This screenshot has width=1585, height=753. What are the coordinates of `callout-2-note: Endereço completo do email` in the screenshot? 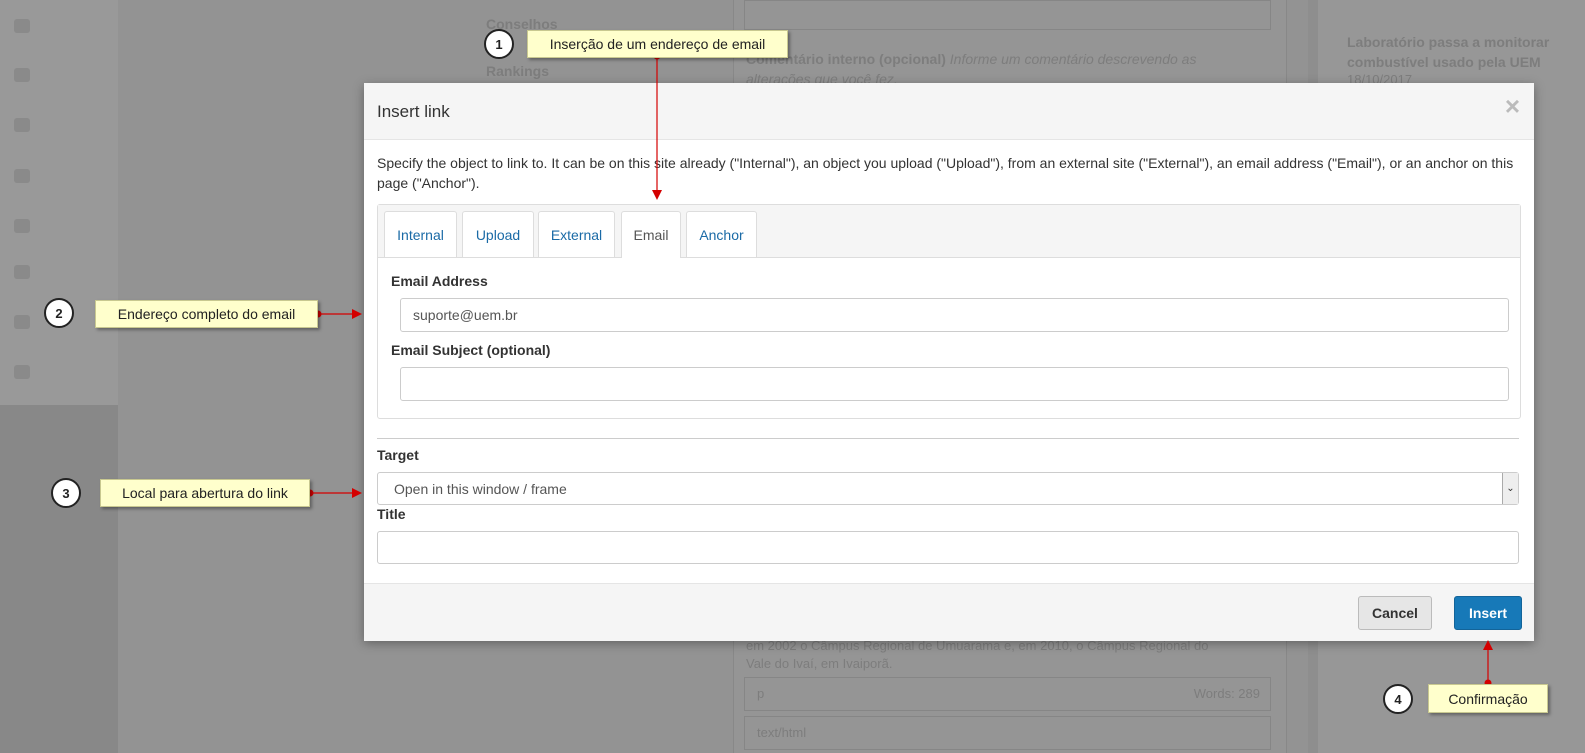 It's located at (206, 314).